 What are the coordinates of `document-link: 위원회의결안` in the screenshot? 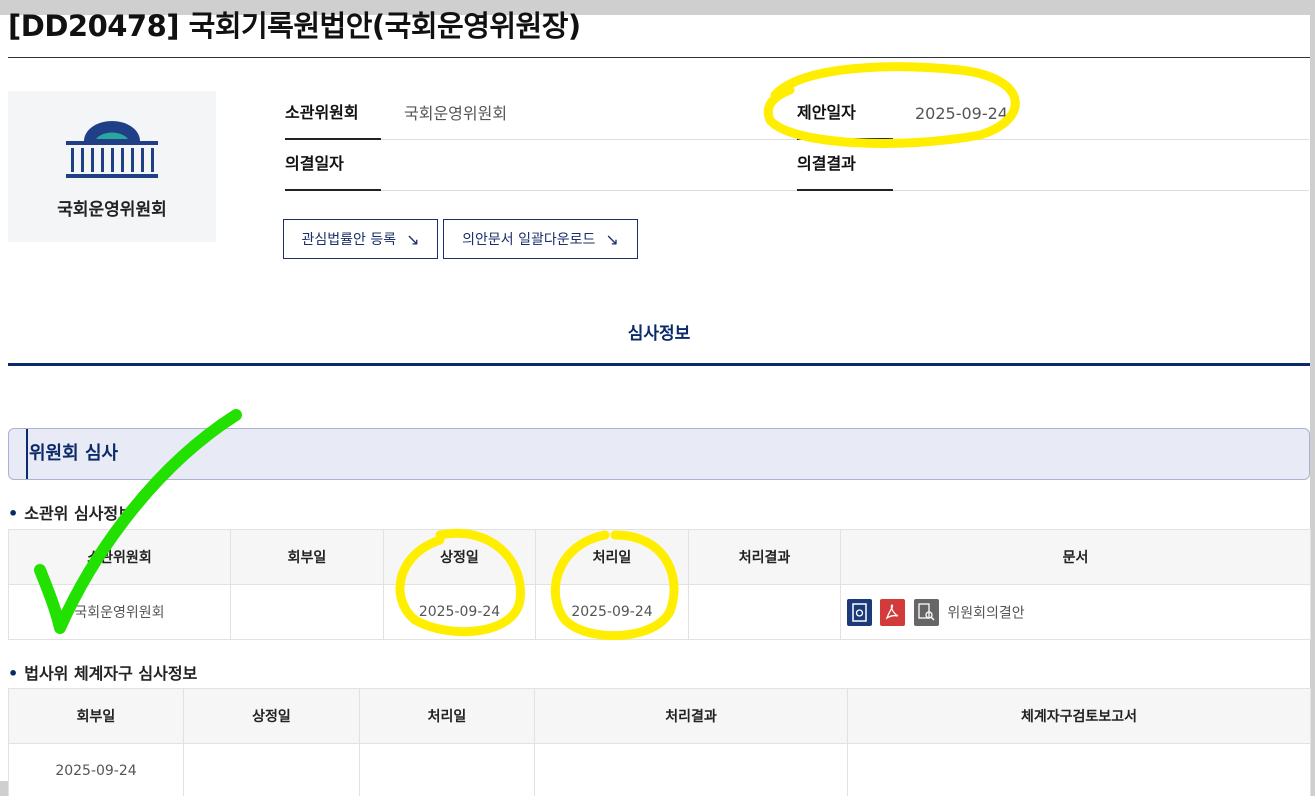 It's located at (985, 613).